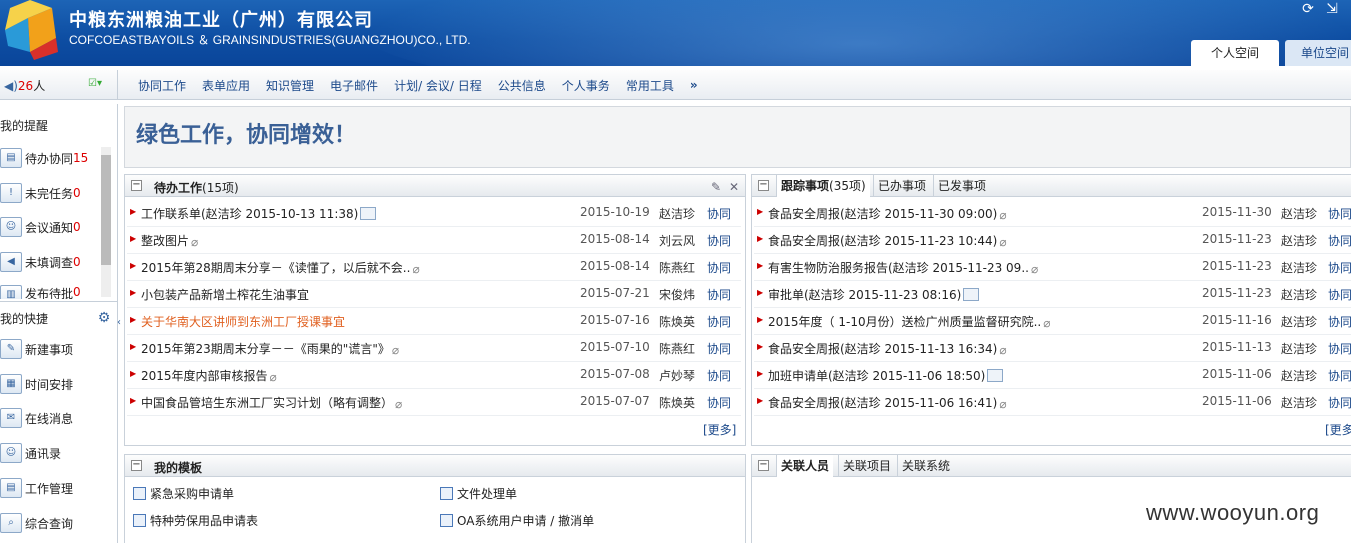 This screenshot has height=543, width=1351. What do you see at coordinates (259, 213) in the screenshot?
I see `row-title: 工作联系单(赵洁珍 2015-10-13 11:38)` at bounding box center [259, 213].